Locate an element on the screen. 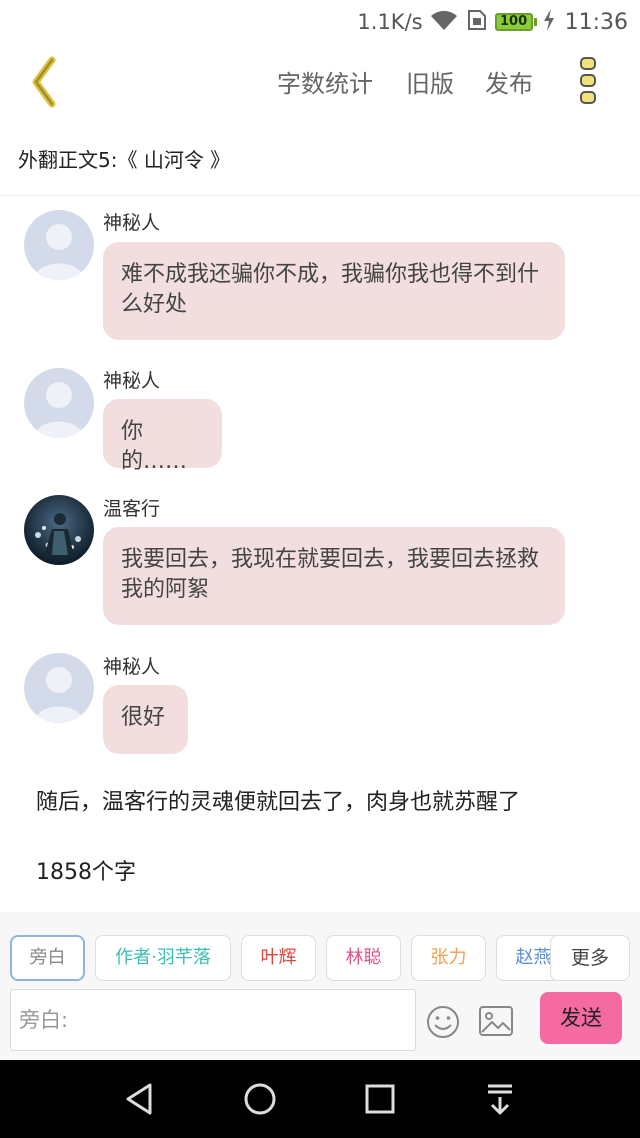  character-avatar-icon is located at coordinates (59, 530).